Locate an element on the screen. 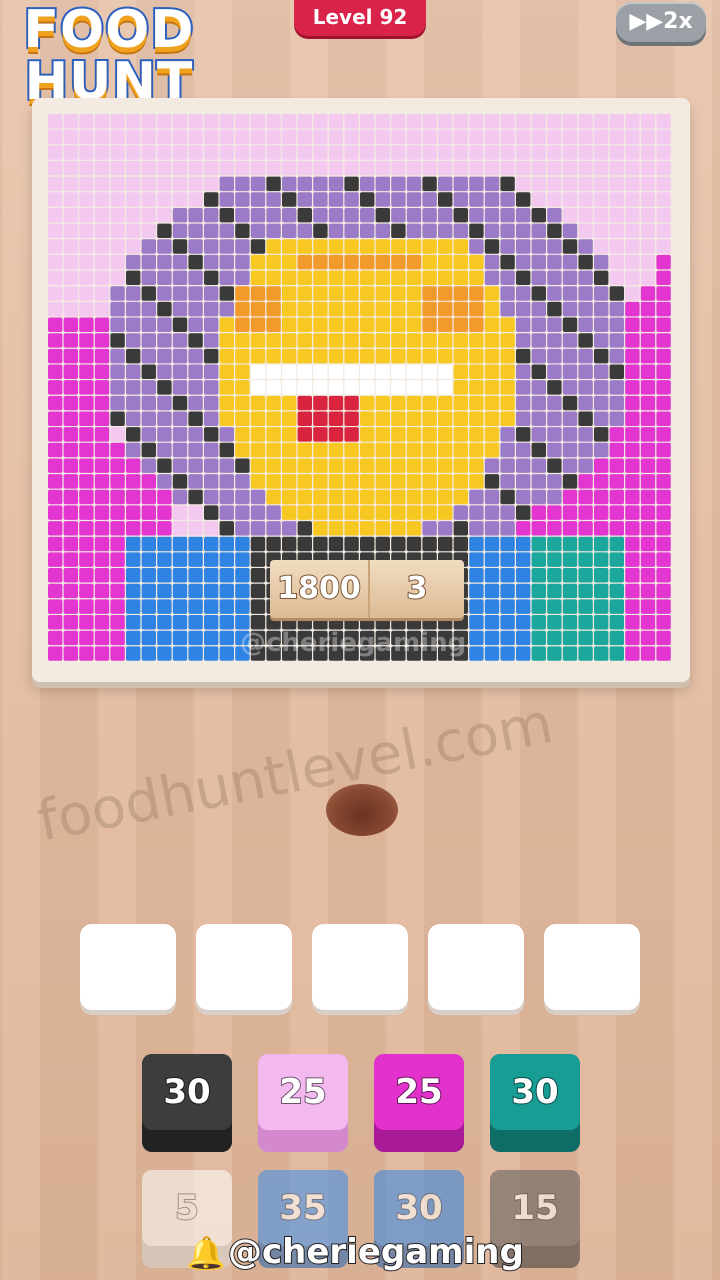 The width and height of the screenshot is (720, 1280). speed-toggle-button: ▶▶2x is located at coordinates (661, 22).